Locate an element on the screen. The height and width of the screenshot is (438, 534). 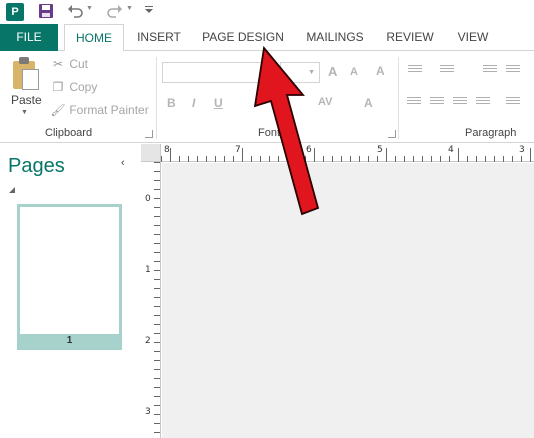
quick-access-toolbar: P ▼ ▼ is located at coordinates (267, 12).